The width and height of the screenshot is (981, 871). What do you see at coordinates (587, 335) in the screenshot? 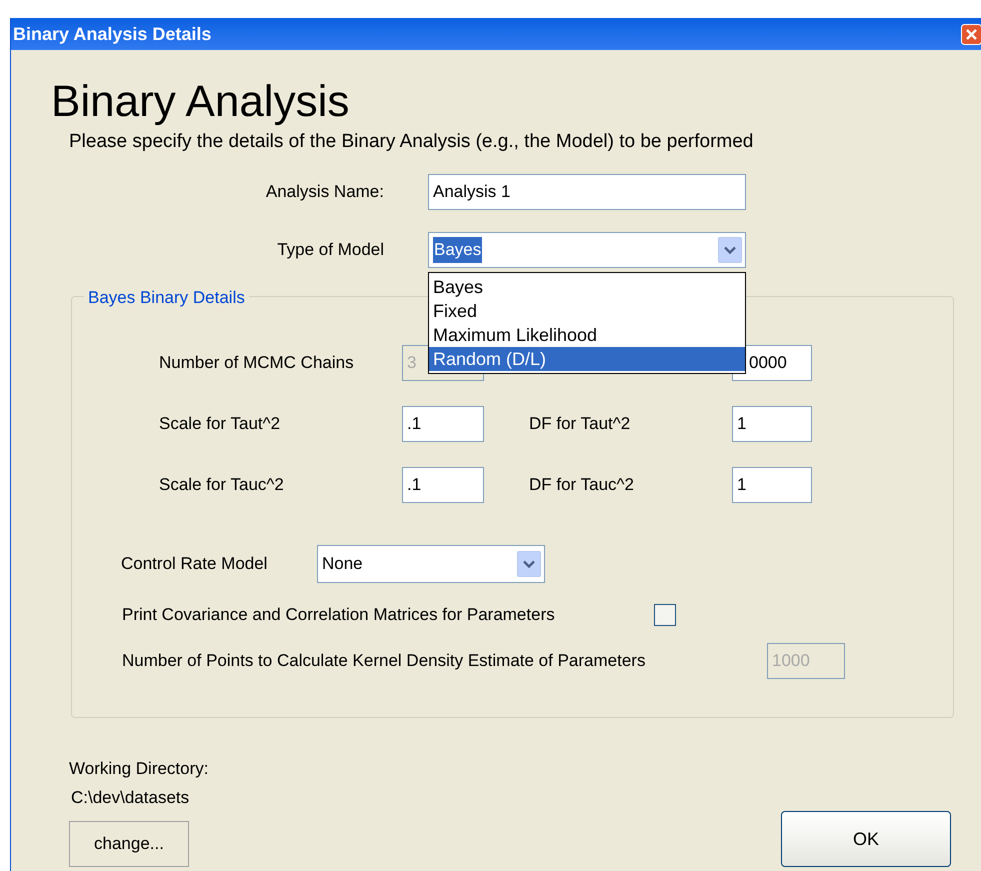
I see `dropdown-option: Maximum Likelihood` at bounding box center [587, 335].